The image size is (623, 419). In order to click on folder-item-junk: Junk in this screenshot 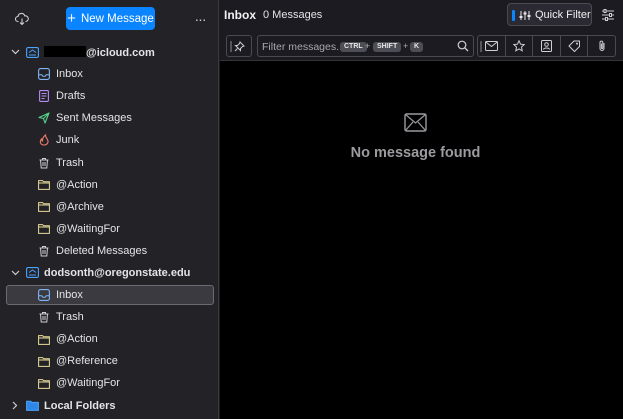, I will do `click(109, 140)`.